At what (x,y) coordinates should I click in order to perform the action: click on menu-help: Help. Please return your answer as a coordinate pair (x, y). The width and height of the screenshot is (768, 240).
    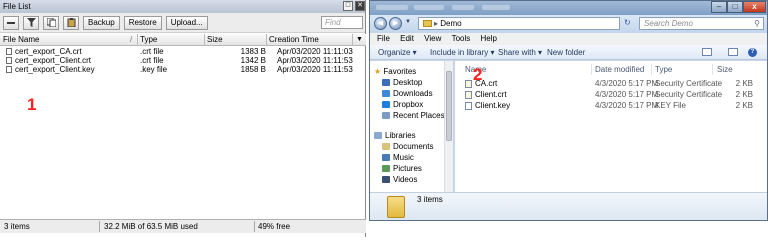
    Looking at the image, I should click on (489, 38).